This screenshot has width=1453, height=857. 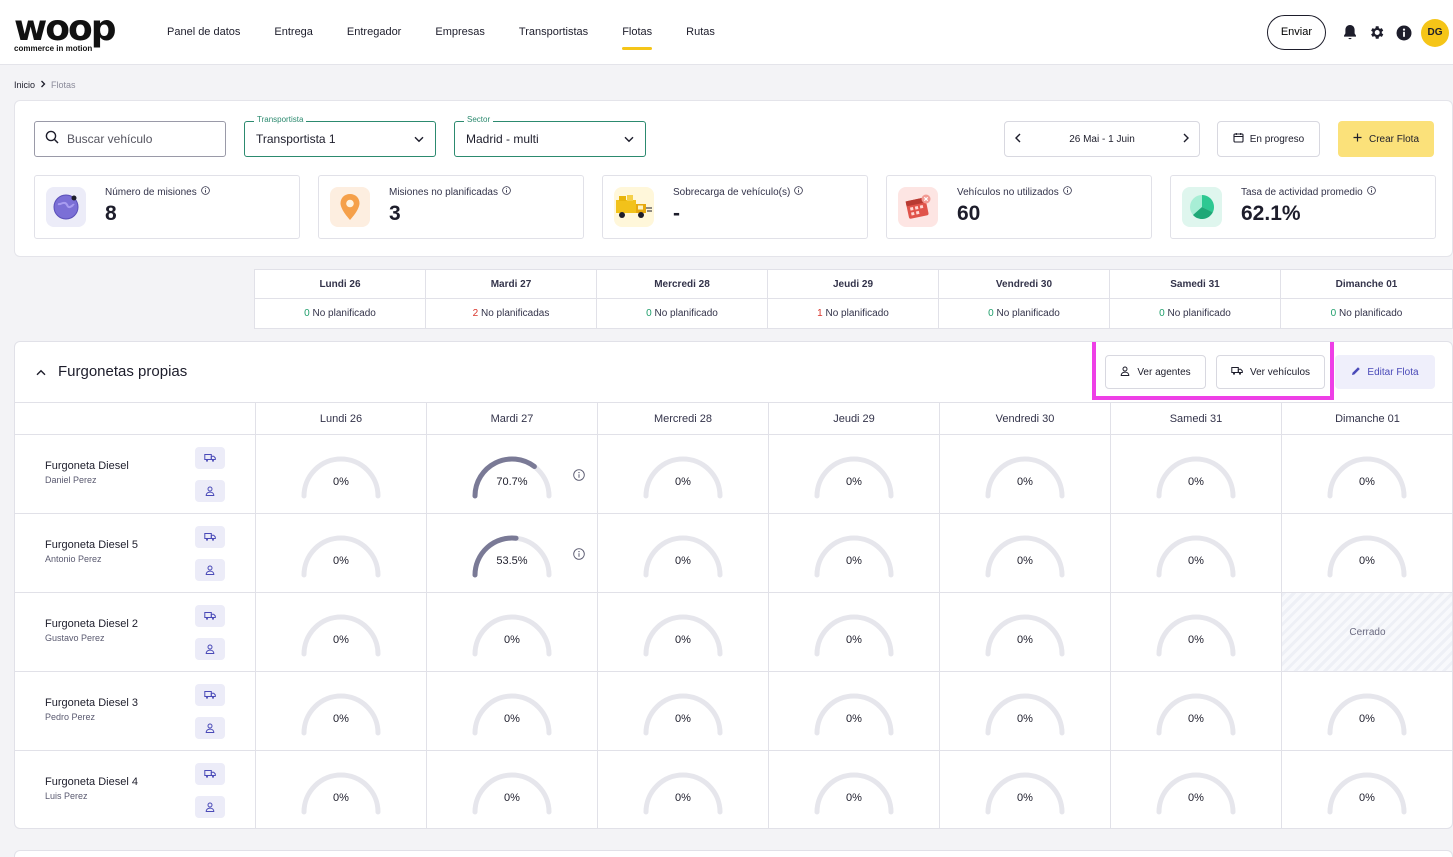 I want to click on nav-item-rutas: Rutas, so click(x=700, y=32).